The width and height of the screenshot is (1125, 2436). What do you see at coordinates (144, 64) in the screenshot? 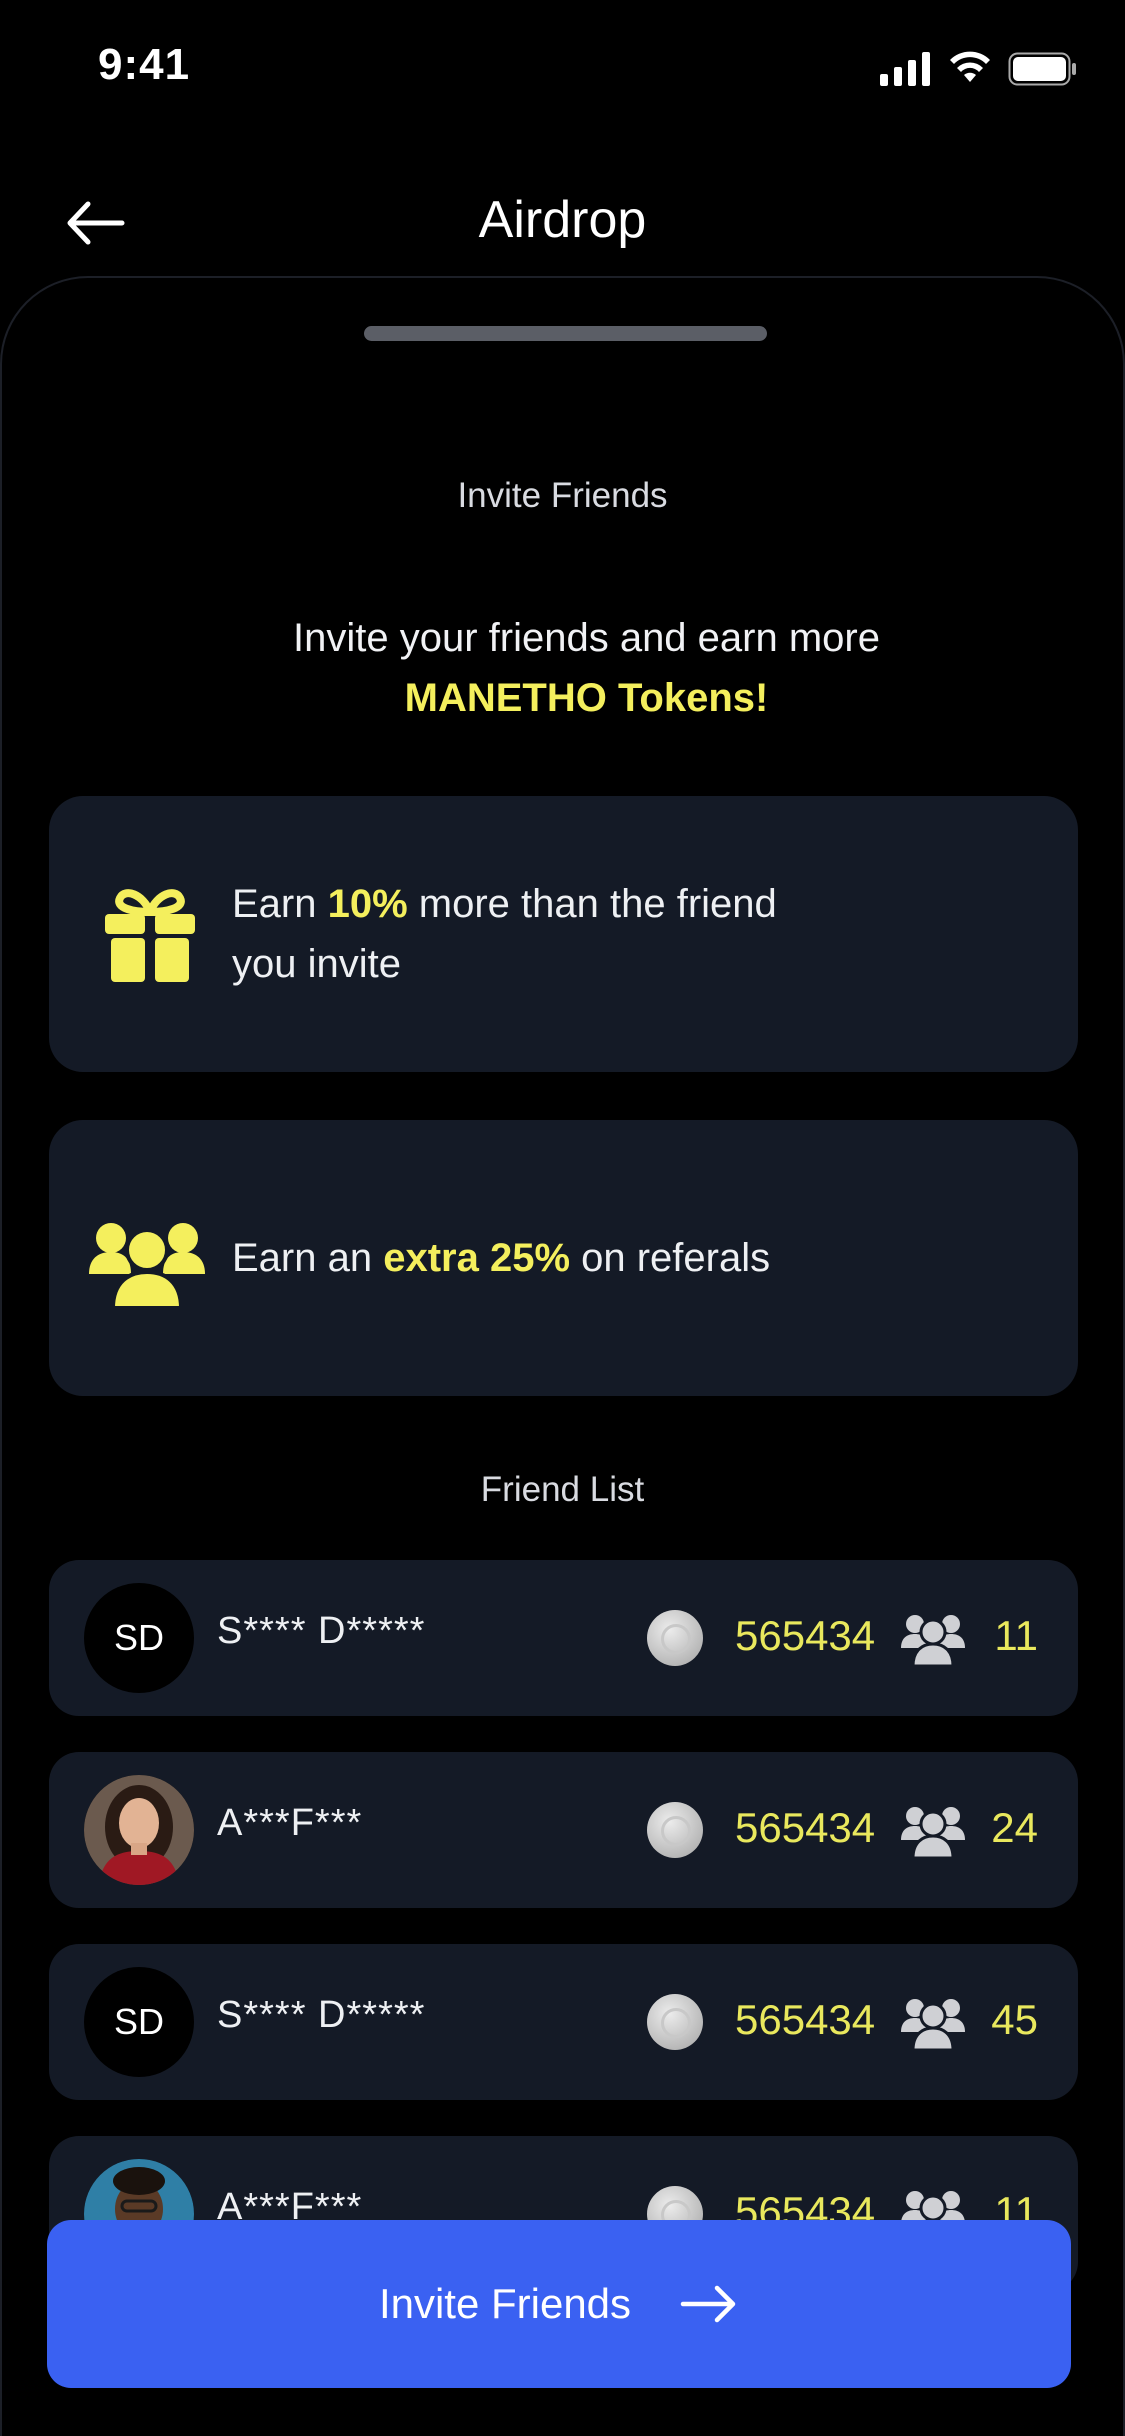
I see `status-time: 9:41` at bounding box center [144, 64].